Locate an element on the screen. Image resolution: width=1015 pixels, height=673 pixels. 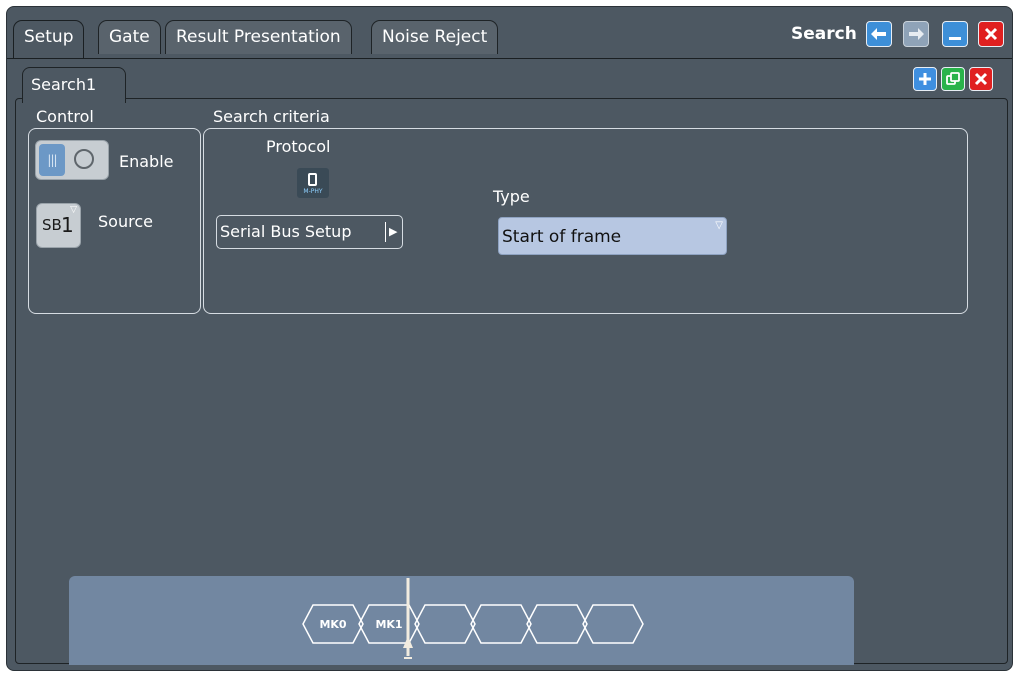
control-heading: Control is located at coordinates (65, 116).